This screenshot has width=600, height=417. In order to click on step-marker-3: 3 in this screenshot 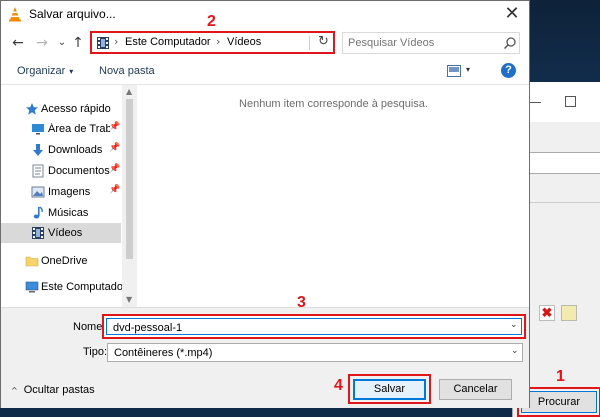, I will do `click(301, 302)`.